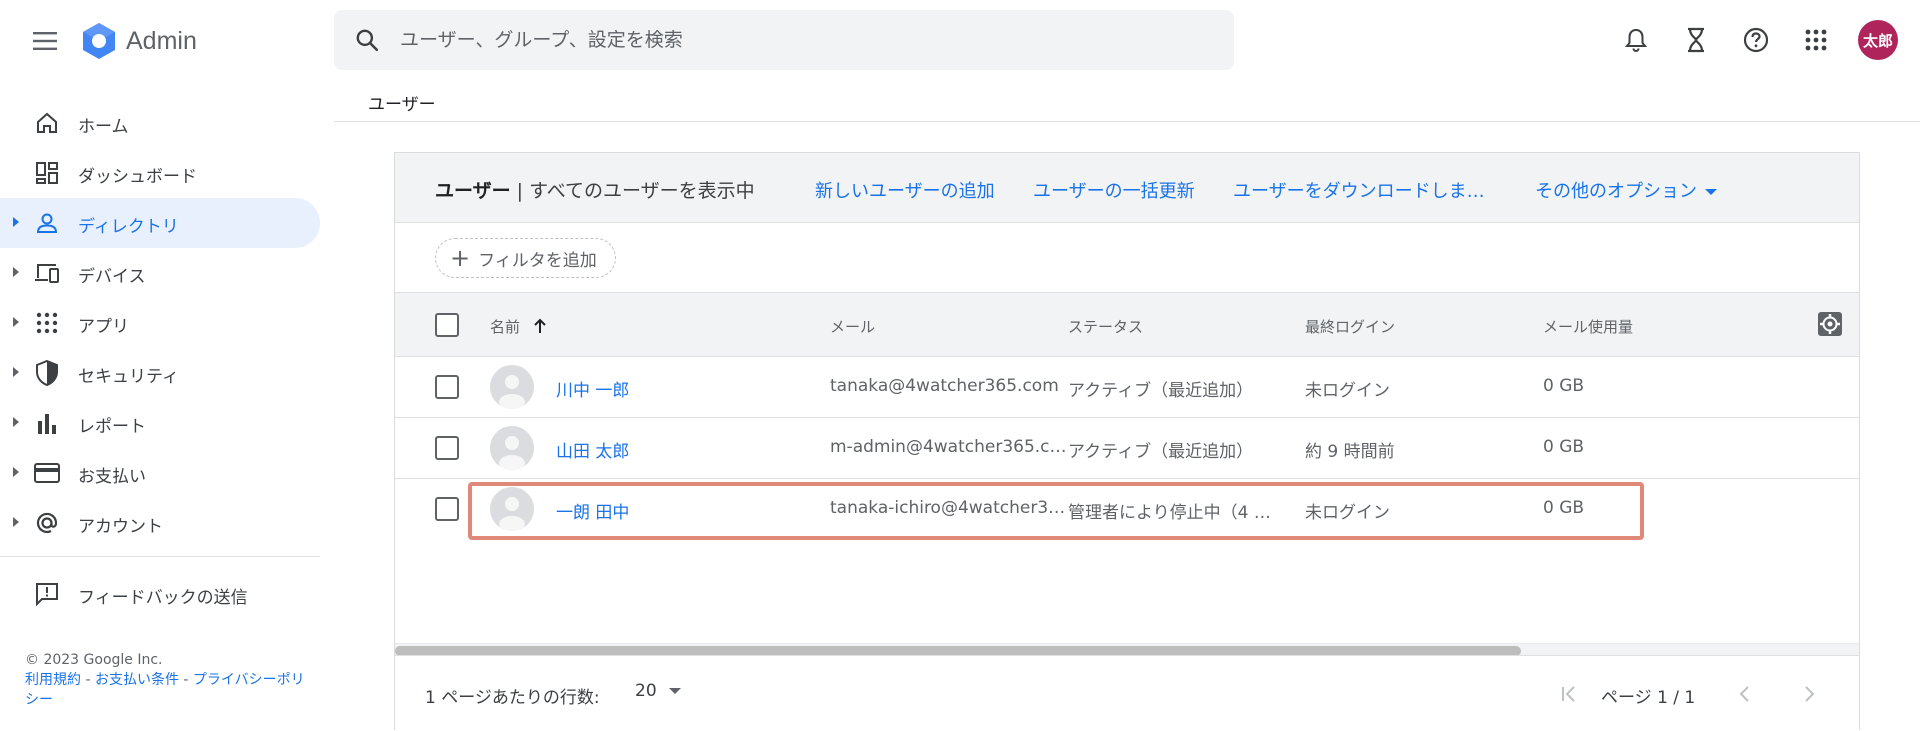 The width and height of the screenshot is (1920, 731). What do you see at coordinates (1564, 386) in the screenshot?
I see `user-mail-usage: 0 GB` at bounding box center [1564, 386].